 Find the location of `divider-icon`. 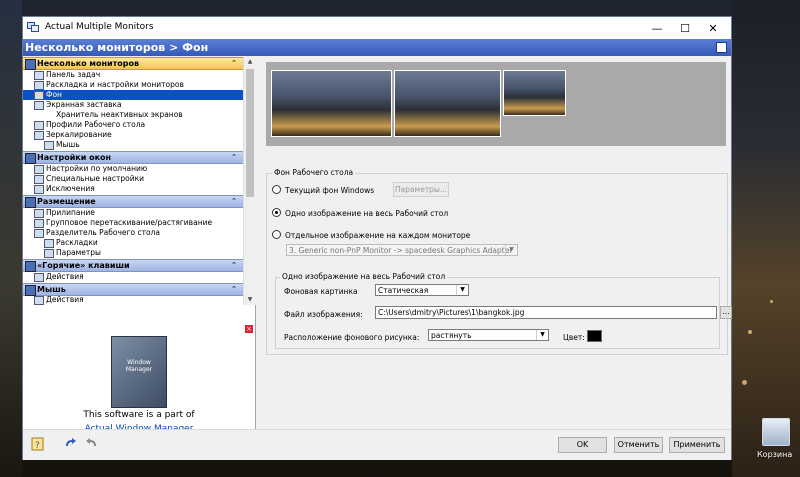

divider-icon is located at coordinates (39, 233).